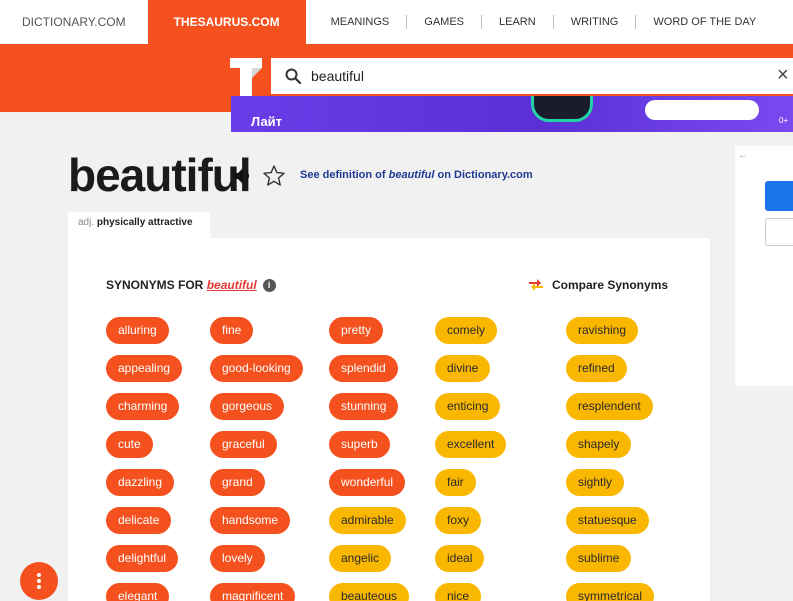 The image size is (793, 601). Describe the element at coordinates (784, 120) in the screenshot. I see `ad-age-rating: 0+` at that location.